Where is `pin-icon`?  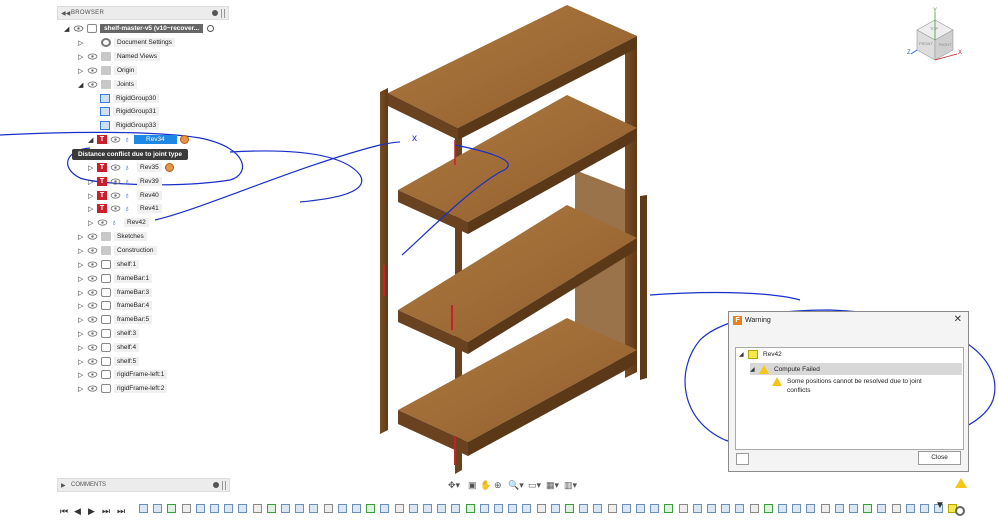 pin-icon is located at coordinates (215, 13).